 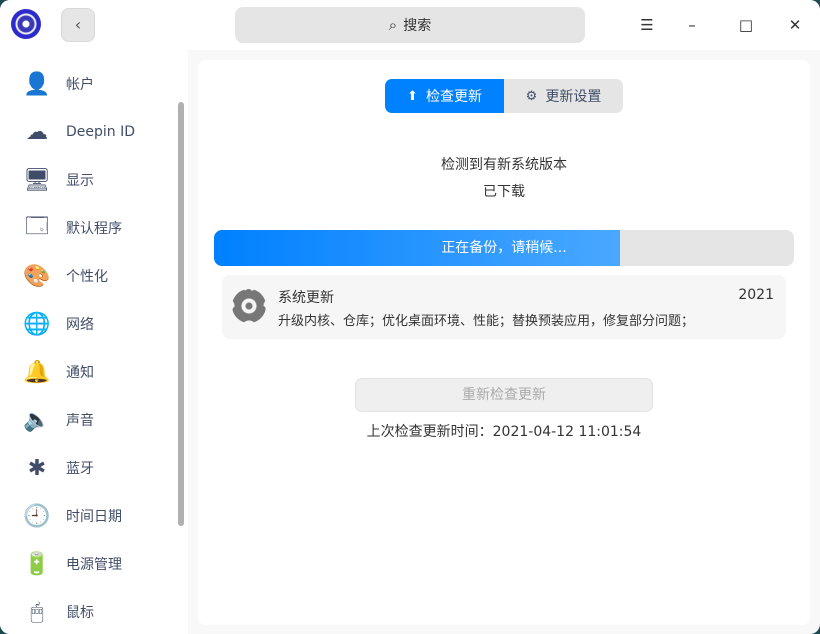 What do you see at coordinates (80, 373) in the screenshot?
I see `sidebar-item-label: 通知` at bounding box center [80, 373].